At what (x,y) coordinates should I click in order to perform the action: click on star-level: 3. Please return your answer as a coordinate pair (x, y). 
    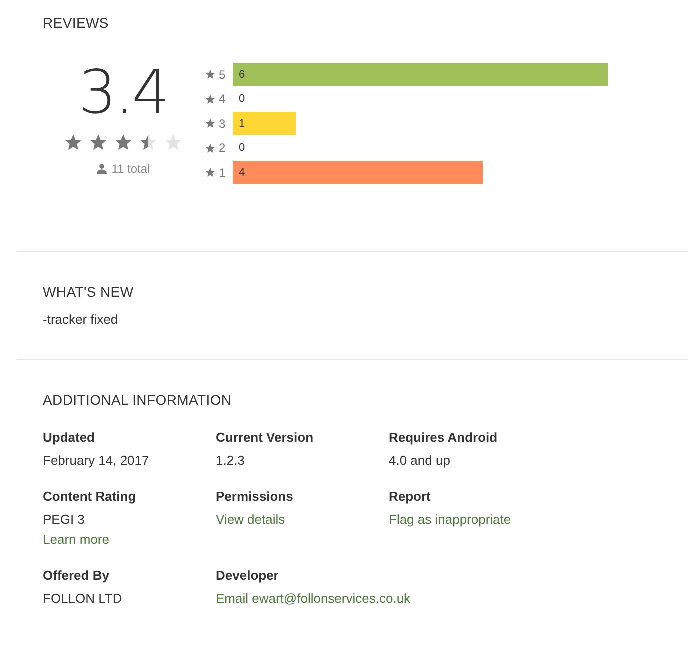
    Looking at the image, I should click on (222, 123).